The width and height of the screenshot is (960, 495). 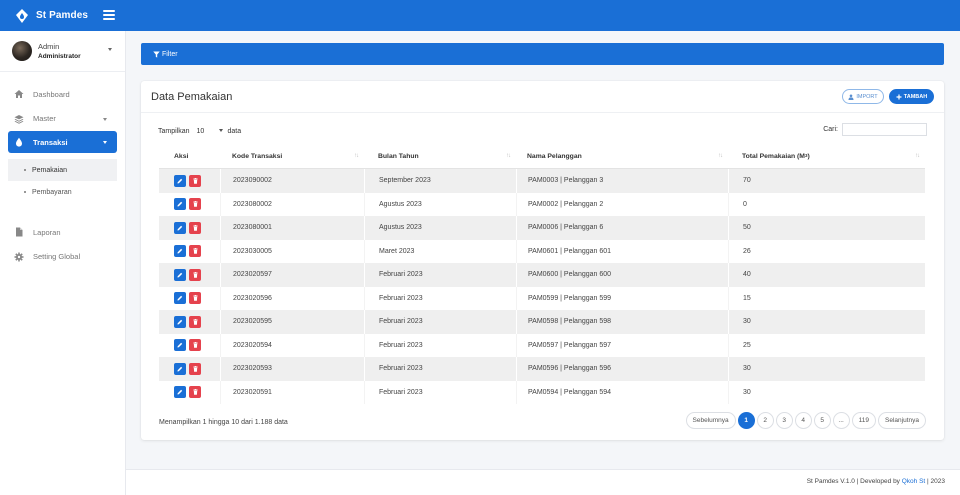 I want to click on col-header-label: Kode Transaksi, so click(x=257, y=156).